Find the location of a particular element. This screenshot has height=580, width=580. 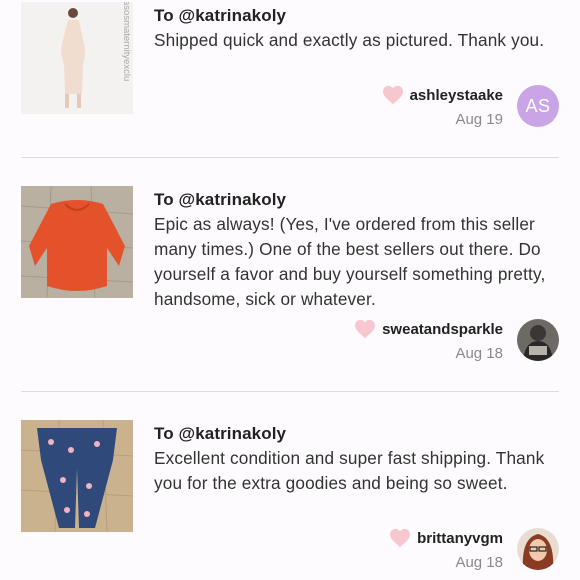

dress-photo: asosmaternityexclu is located at coordinates (77, 58).